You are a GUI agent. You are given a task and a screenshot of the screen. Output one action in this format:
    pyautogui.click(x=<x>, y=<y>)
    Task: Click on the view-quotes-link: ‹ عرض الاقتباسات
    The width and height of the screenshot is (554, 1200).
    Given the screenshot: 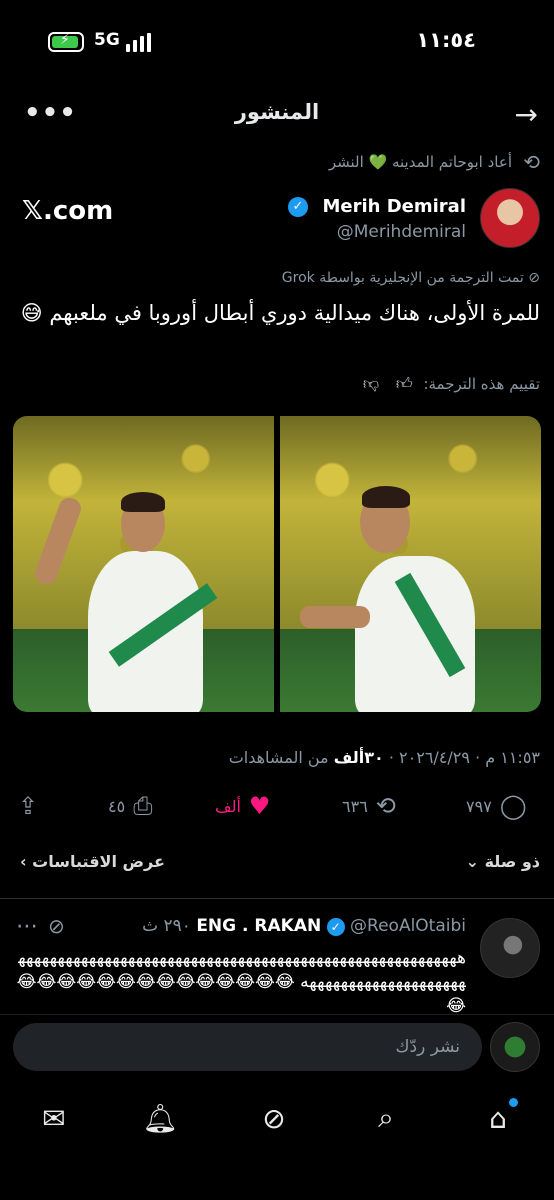 What is the action you would take?
    pyautogui.click(x=92, y=861)
    